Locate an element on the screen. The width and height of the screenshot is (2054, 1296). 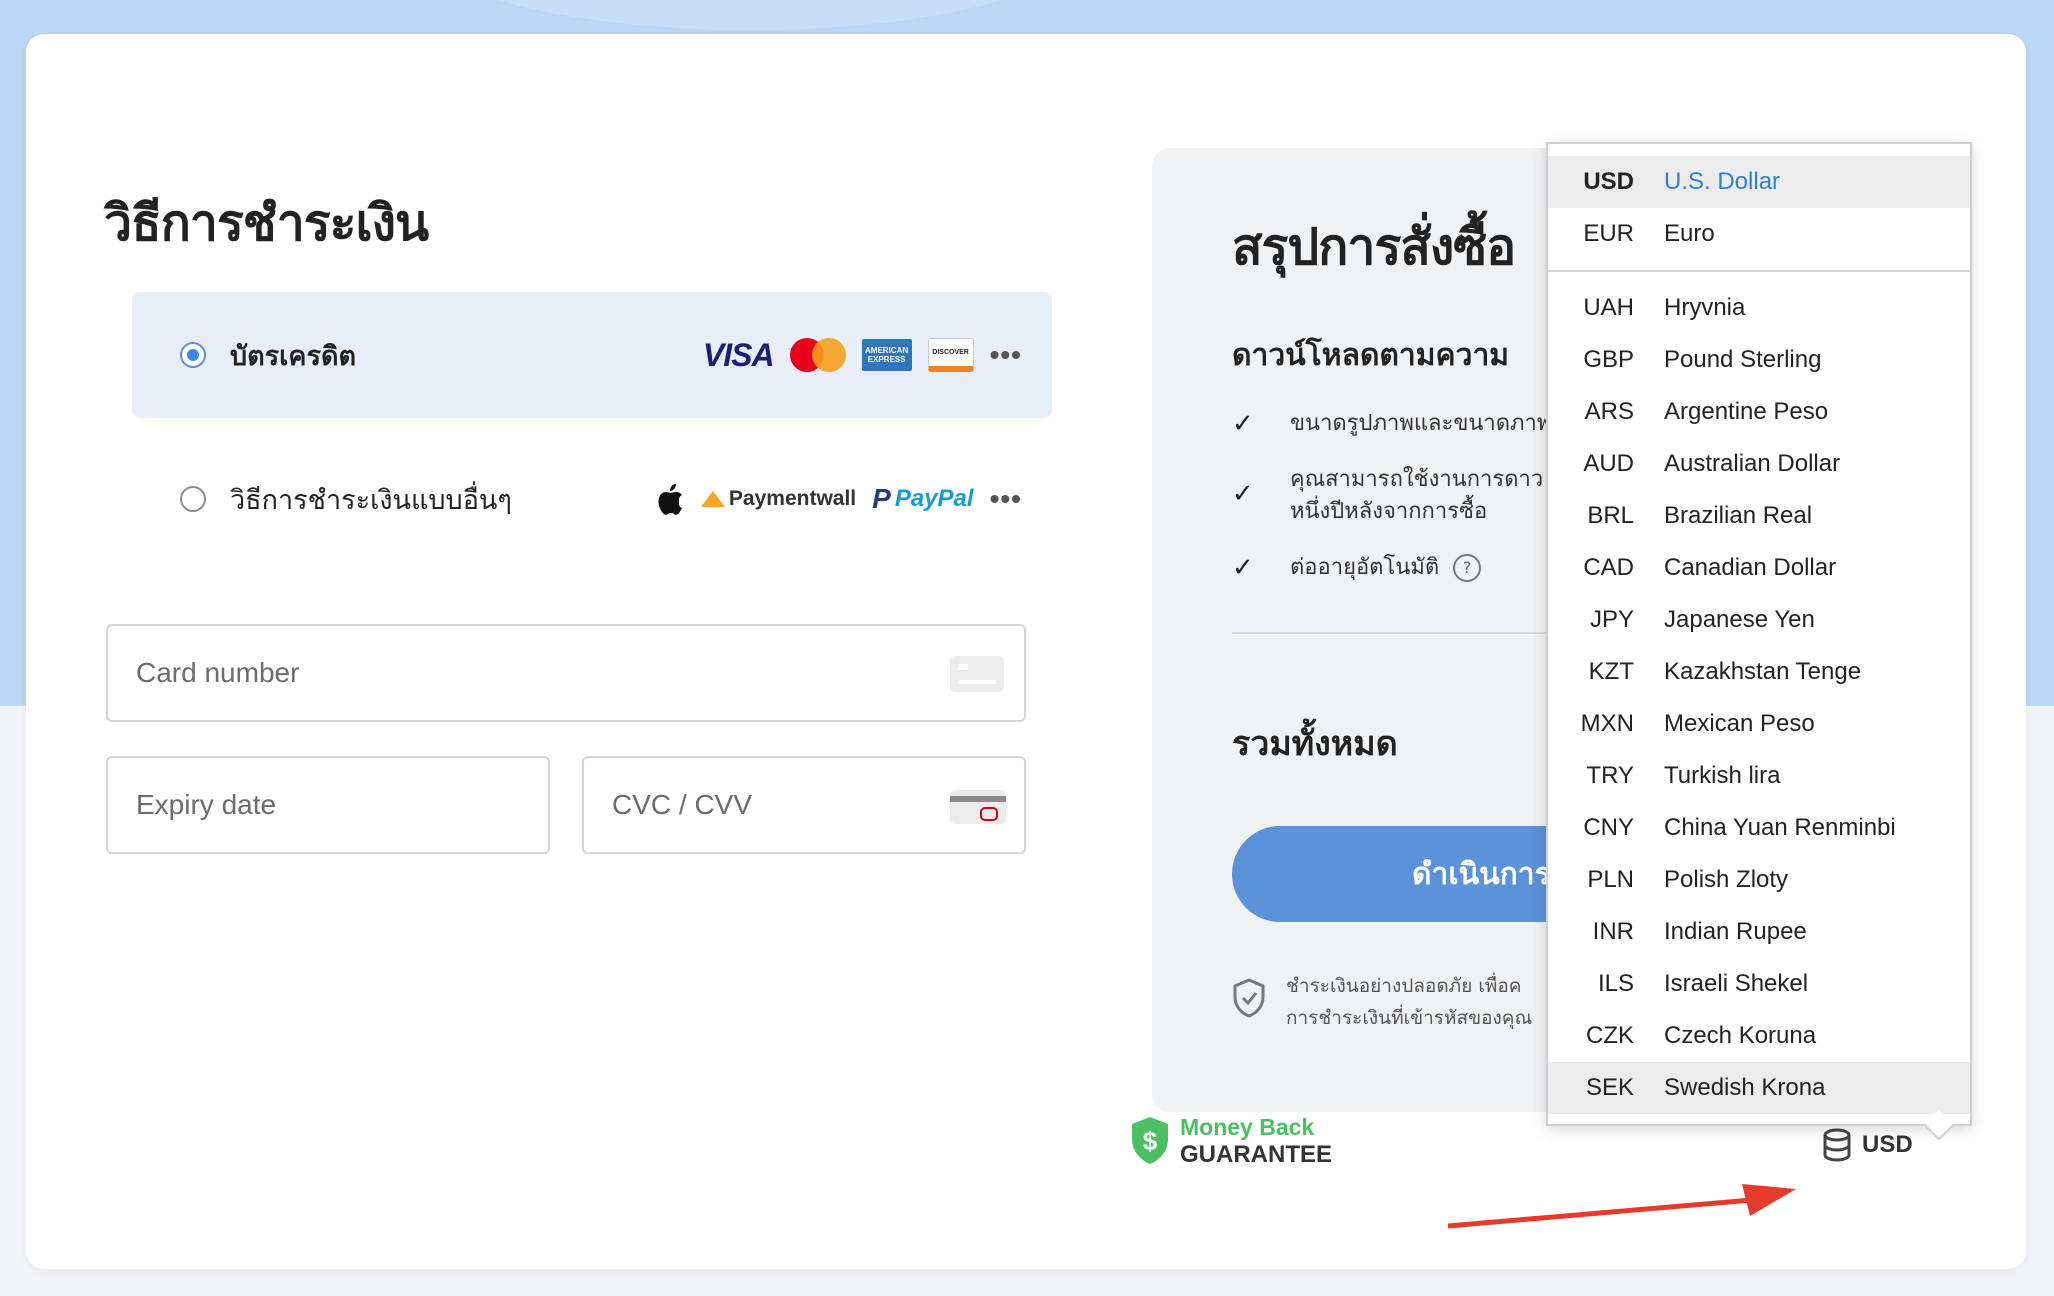
currency-option: TRY Turkish lira is located at coordinates (1759, 776).